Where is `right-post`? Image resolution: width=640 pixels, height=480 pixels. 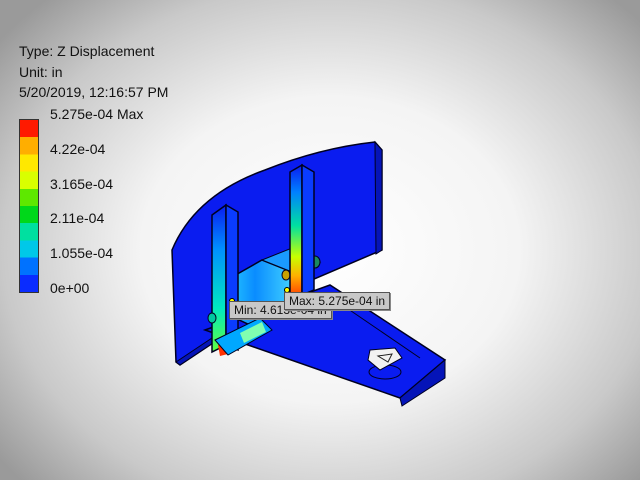
right-post is located at coordinates (302, 237).